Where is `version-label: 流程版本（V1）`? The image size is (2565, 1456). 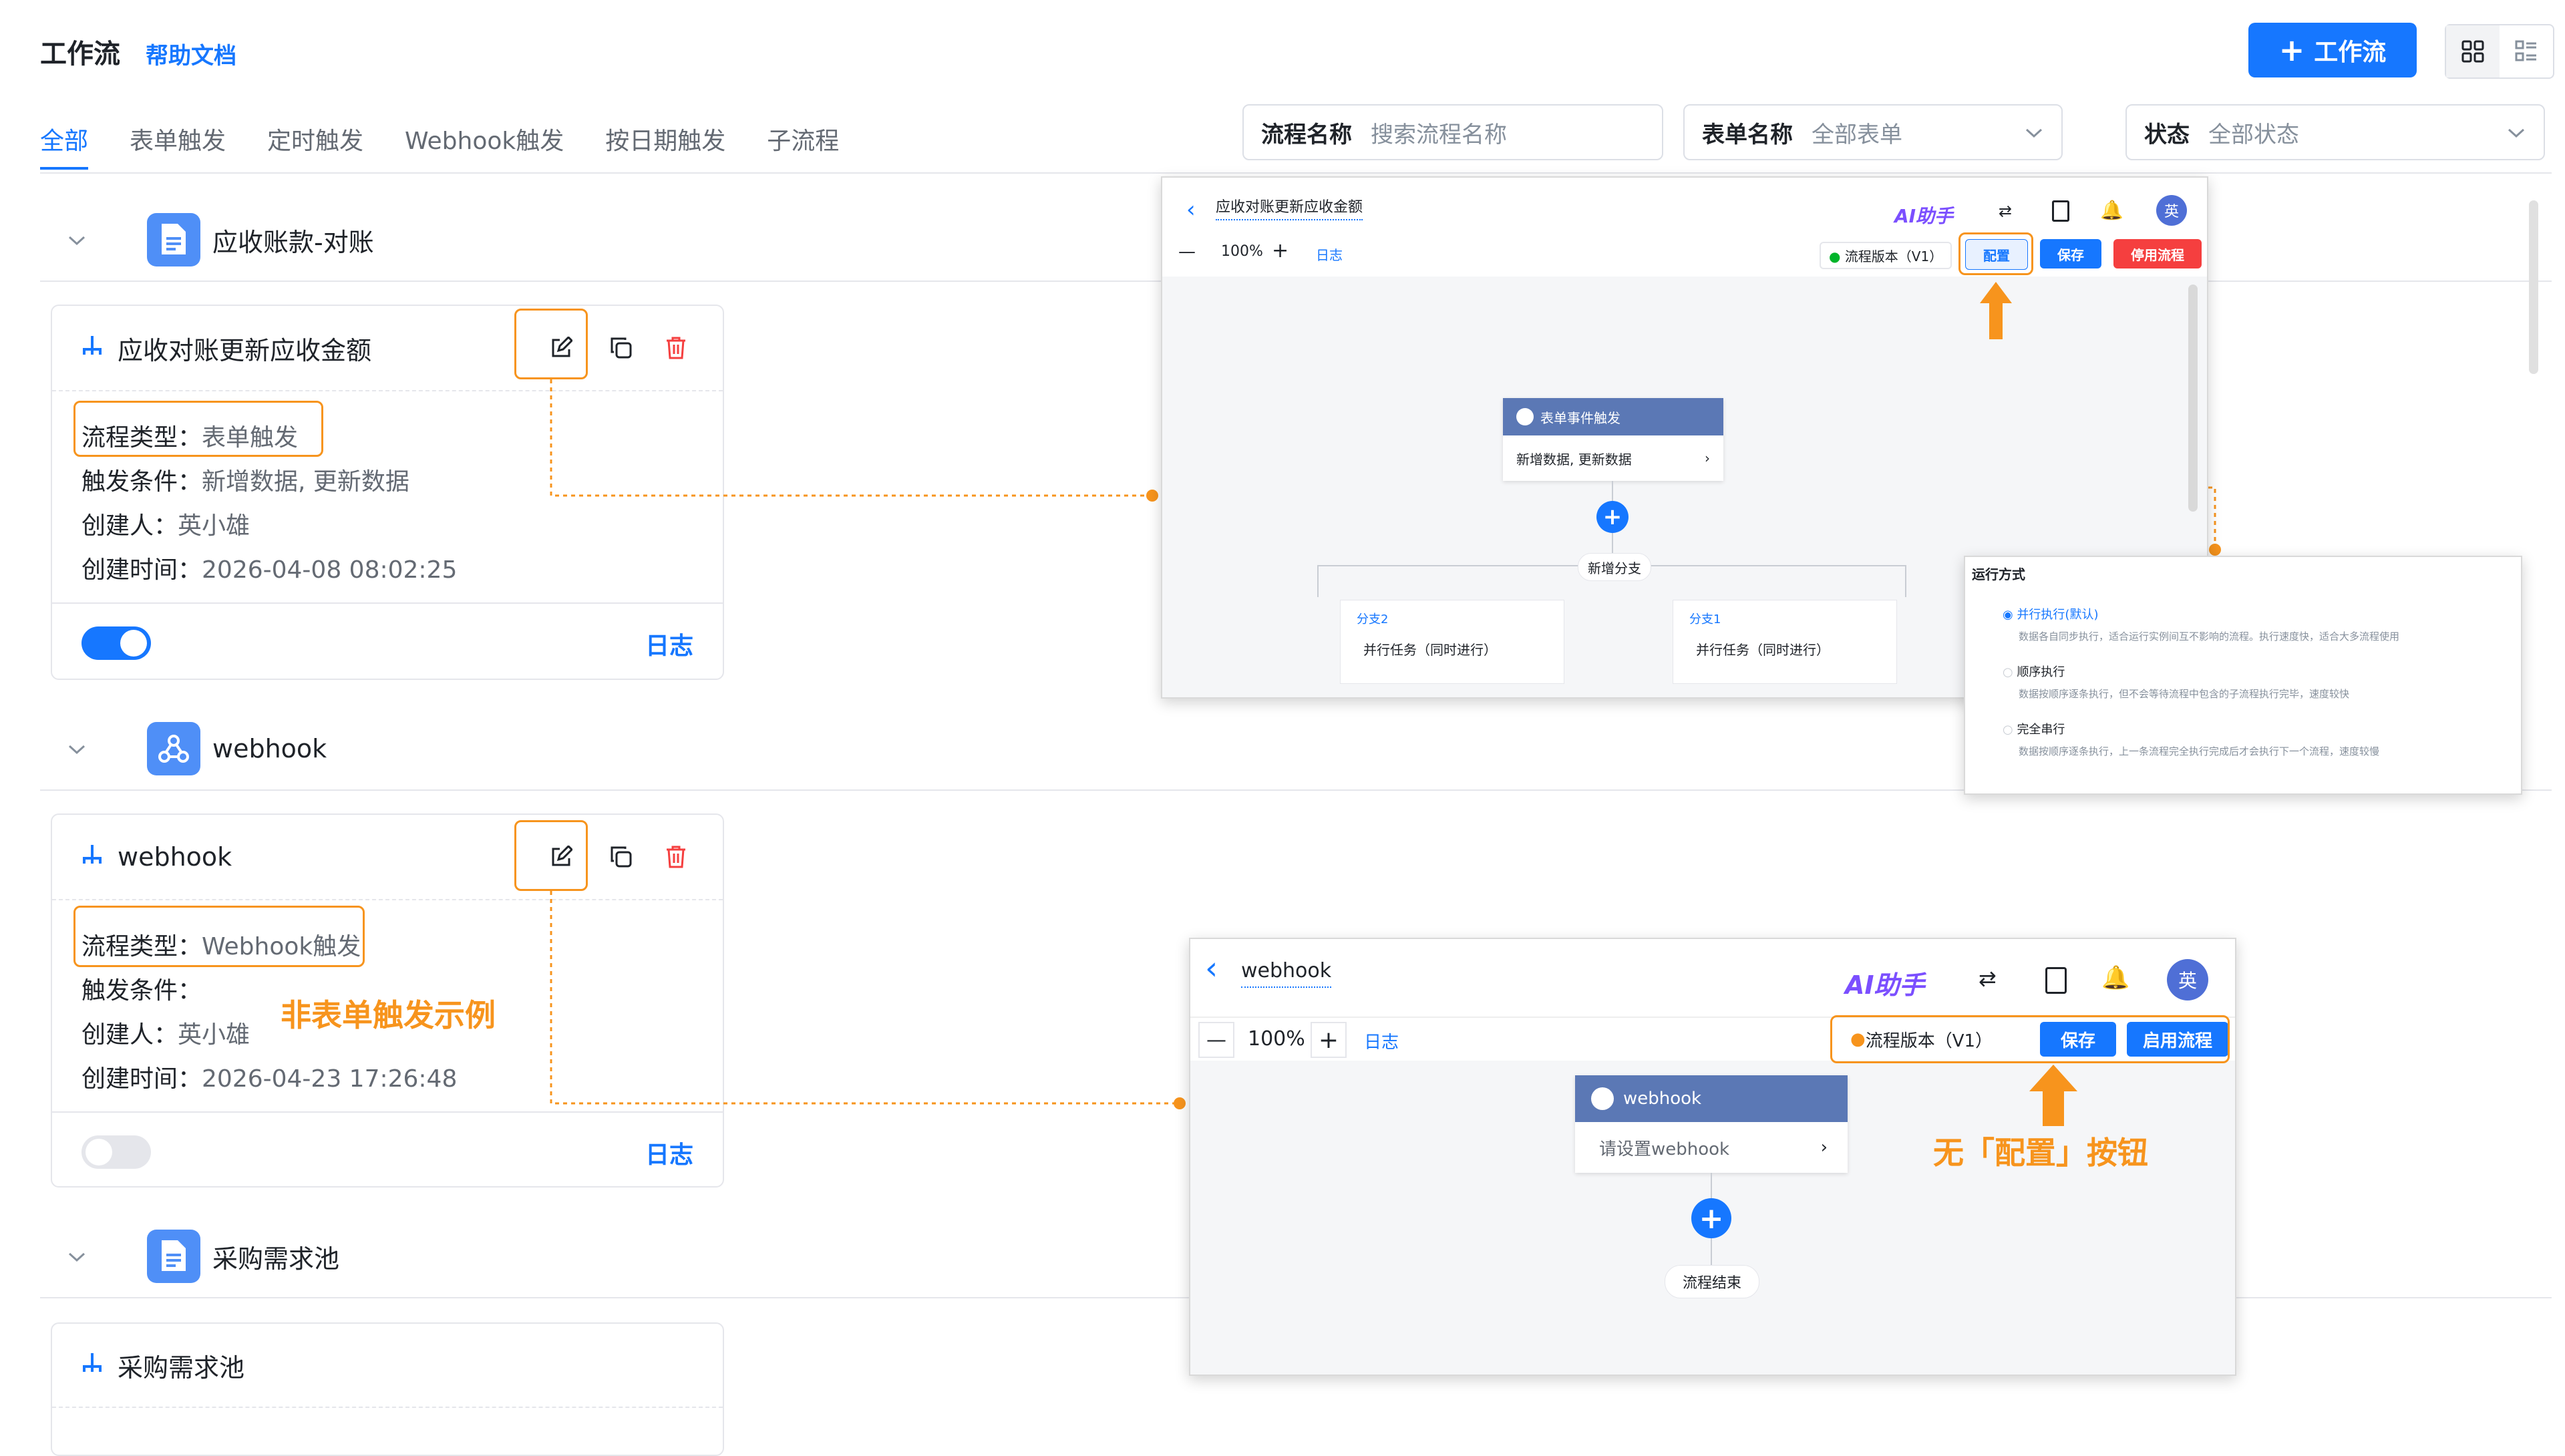 version-label: 流程版本（V1） is located at coordinates (1893, 256).